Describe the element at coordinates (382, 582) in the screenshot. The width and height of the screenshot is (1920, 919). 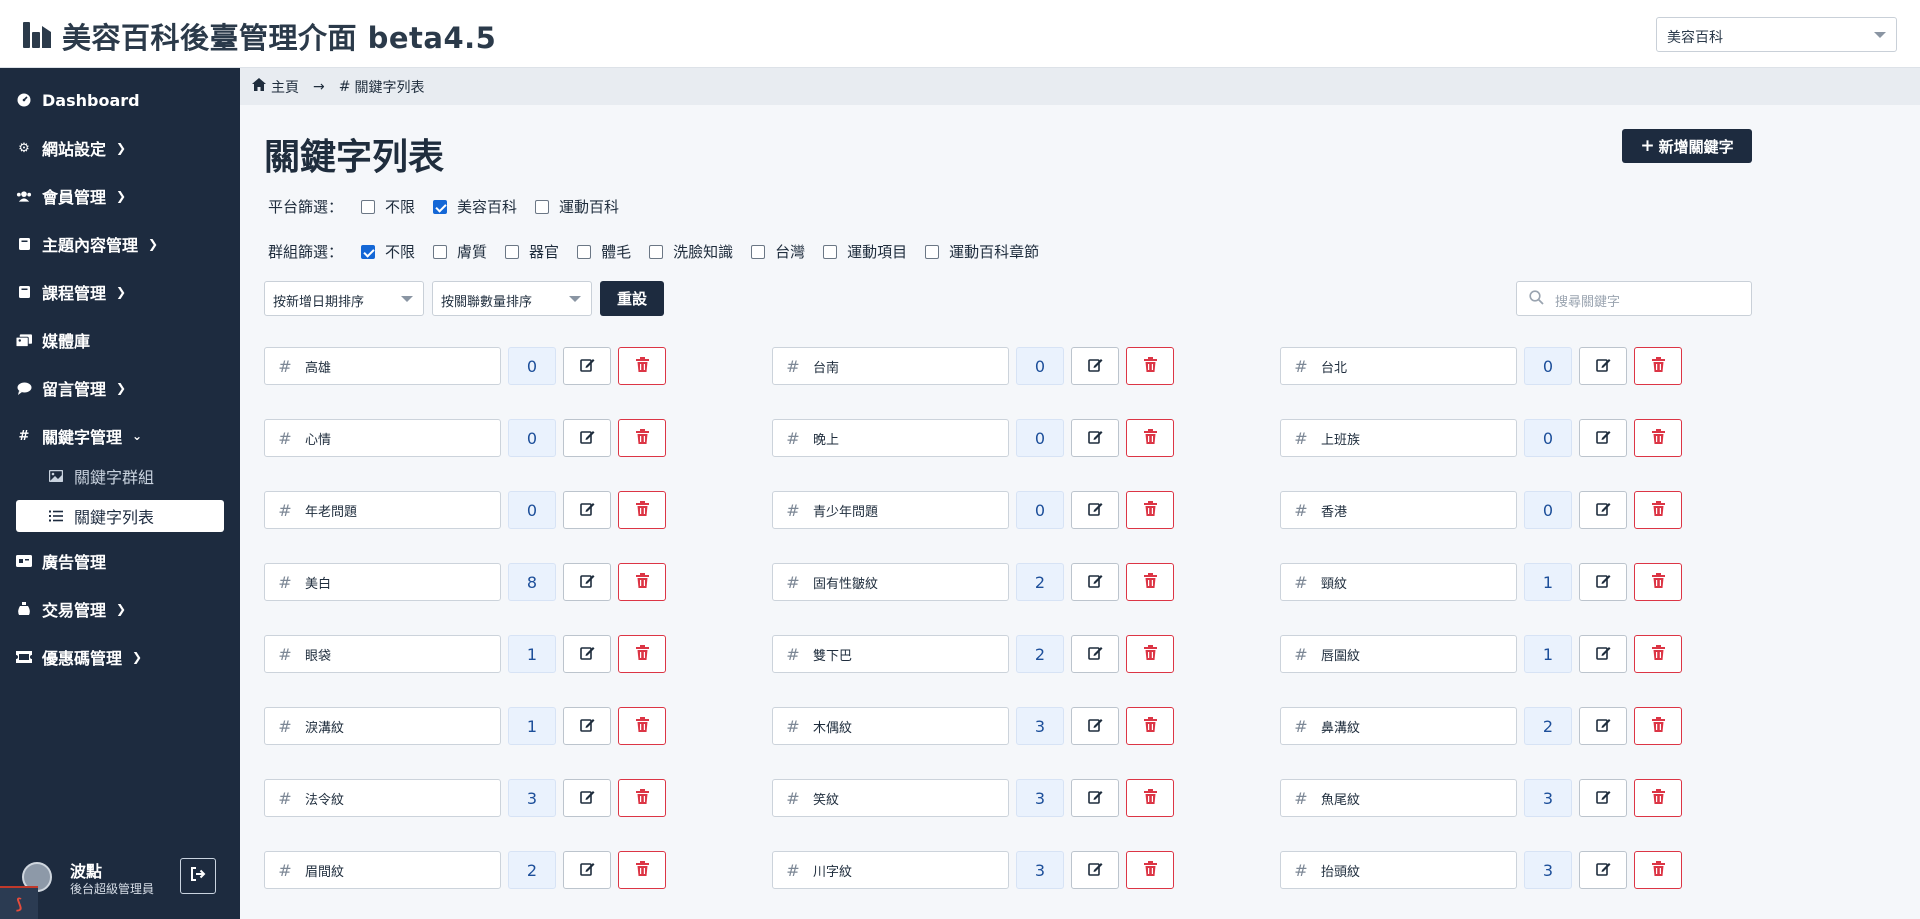
I see `keyword-name-field: # 美白` at that location.